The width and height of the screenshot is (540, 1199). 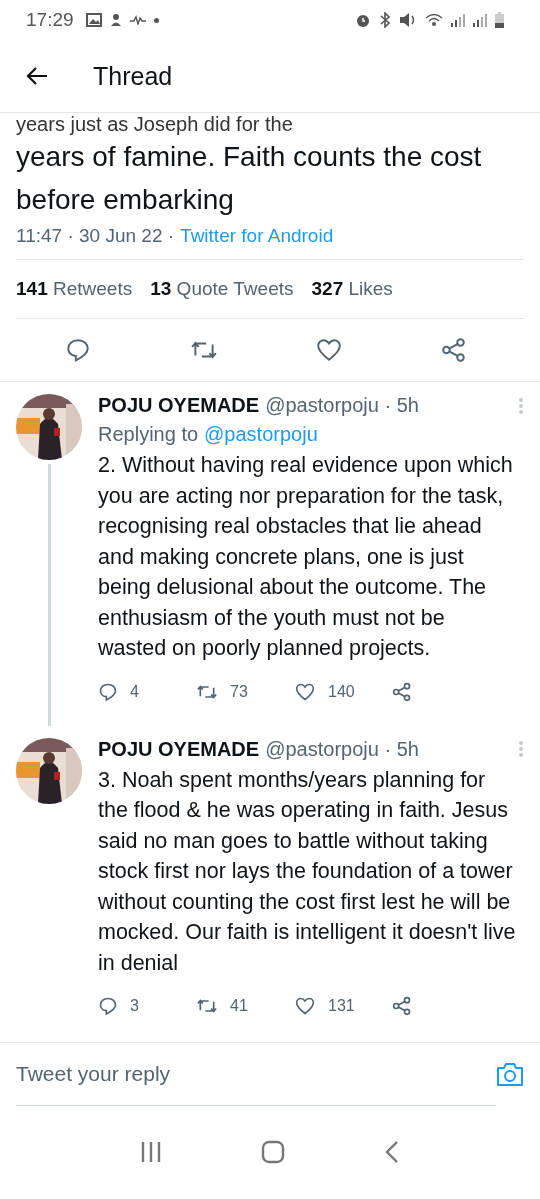 What do you see at coordinates (155, 124) in the screenshot?
I see `tweet-text-clipped: years just as Joseph did for the` at bounding box center [155, 124].